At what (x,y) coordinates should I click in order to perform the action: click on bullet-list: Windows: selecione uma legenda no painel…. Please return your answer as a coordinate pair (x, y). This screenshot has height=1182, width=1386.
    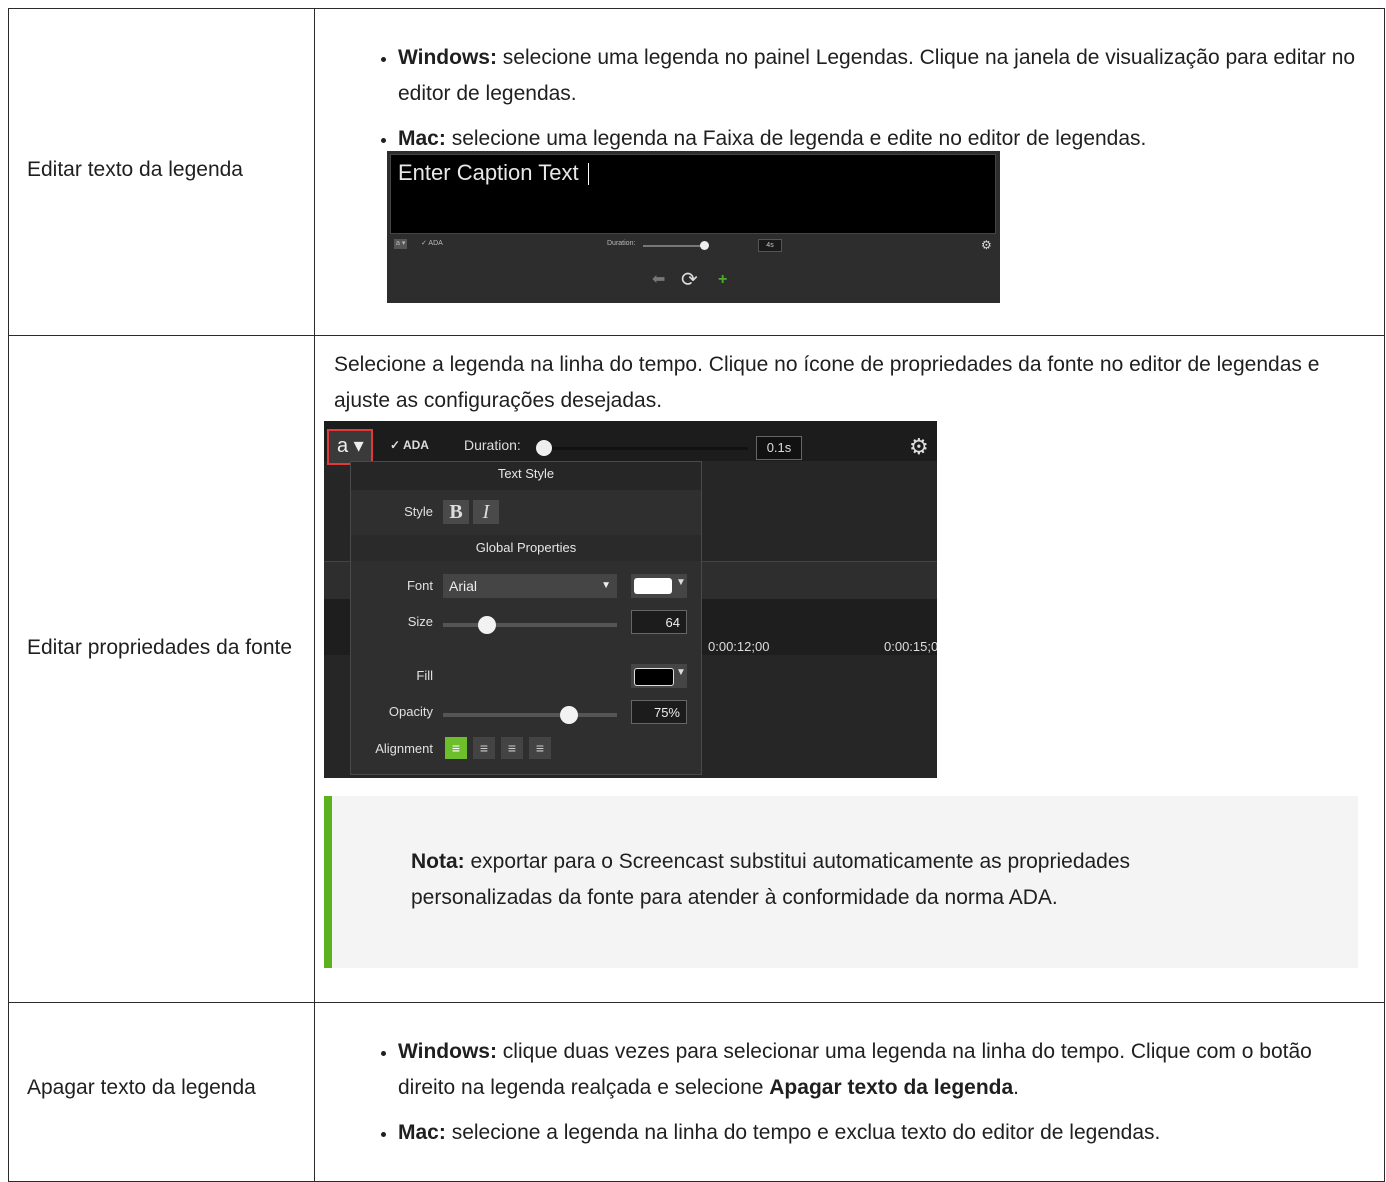
    Looking at the image, I should click on (850, 98).